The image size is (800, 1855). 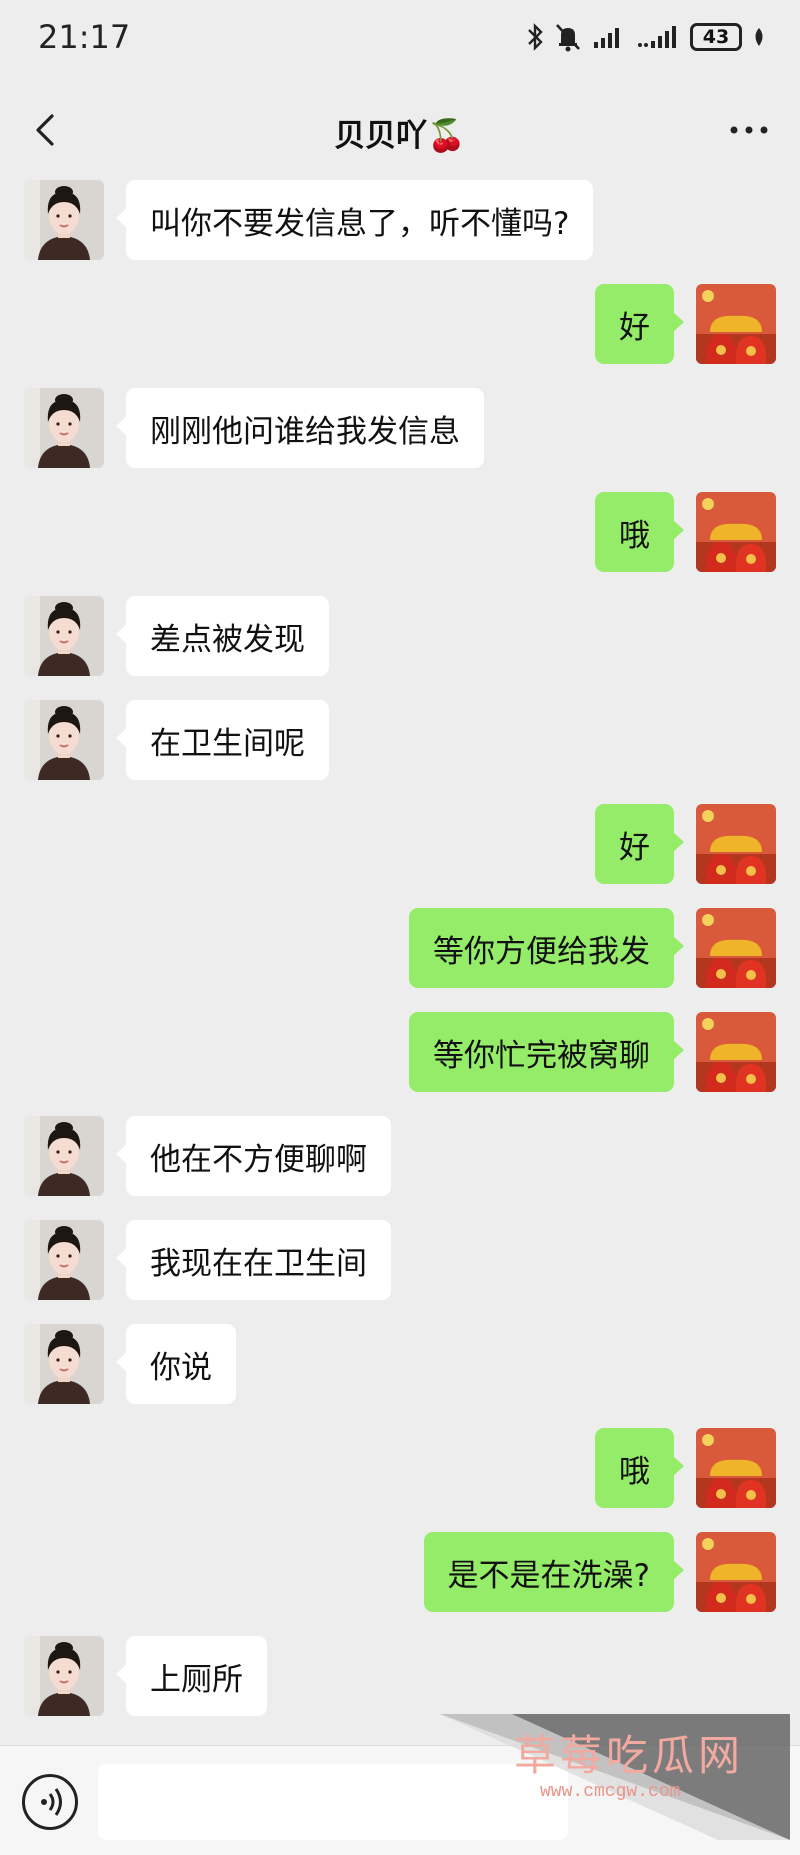 I want to click on incoming-message-bubble: 你说, so click(x=176, y=1364).